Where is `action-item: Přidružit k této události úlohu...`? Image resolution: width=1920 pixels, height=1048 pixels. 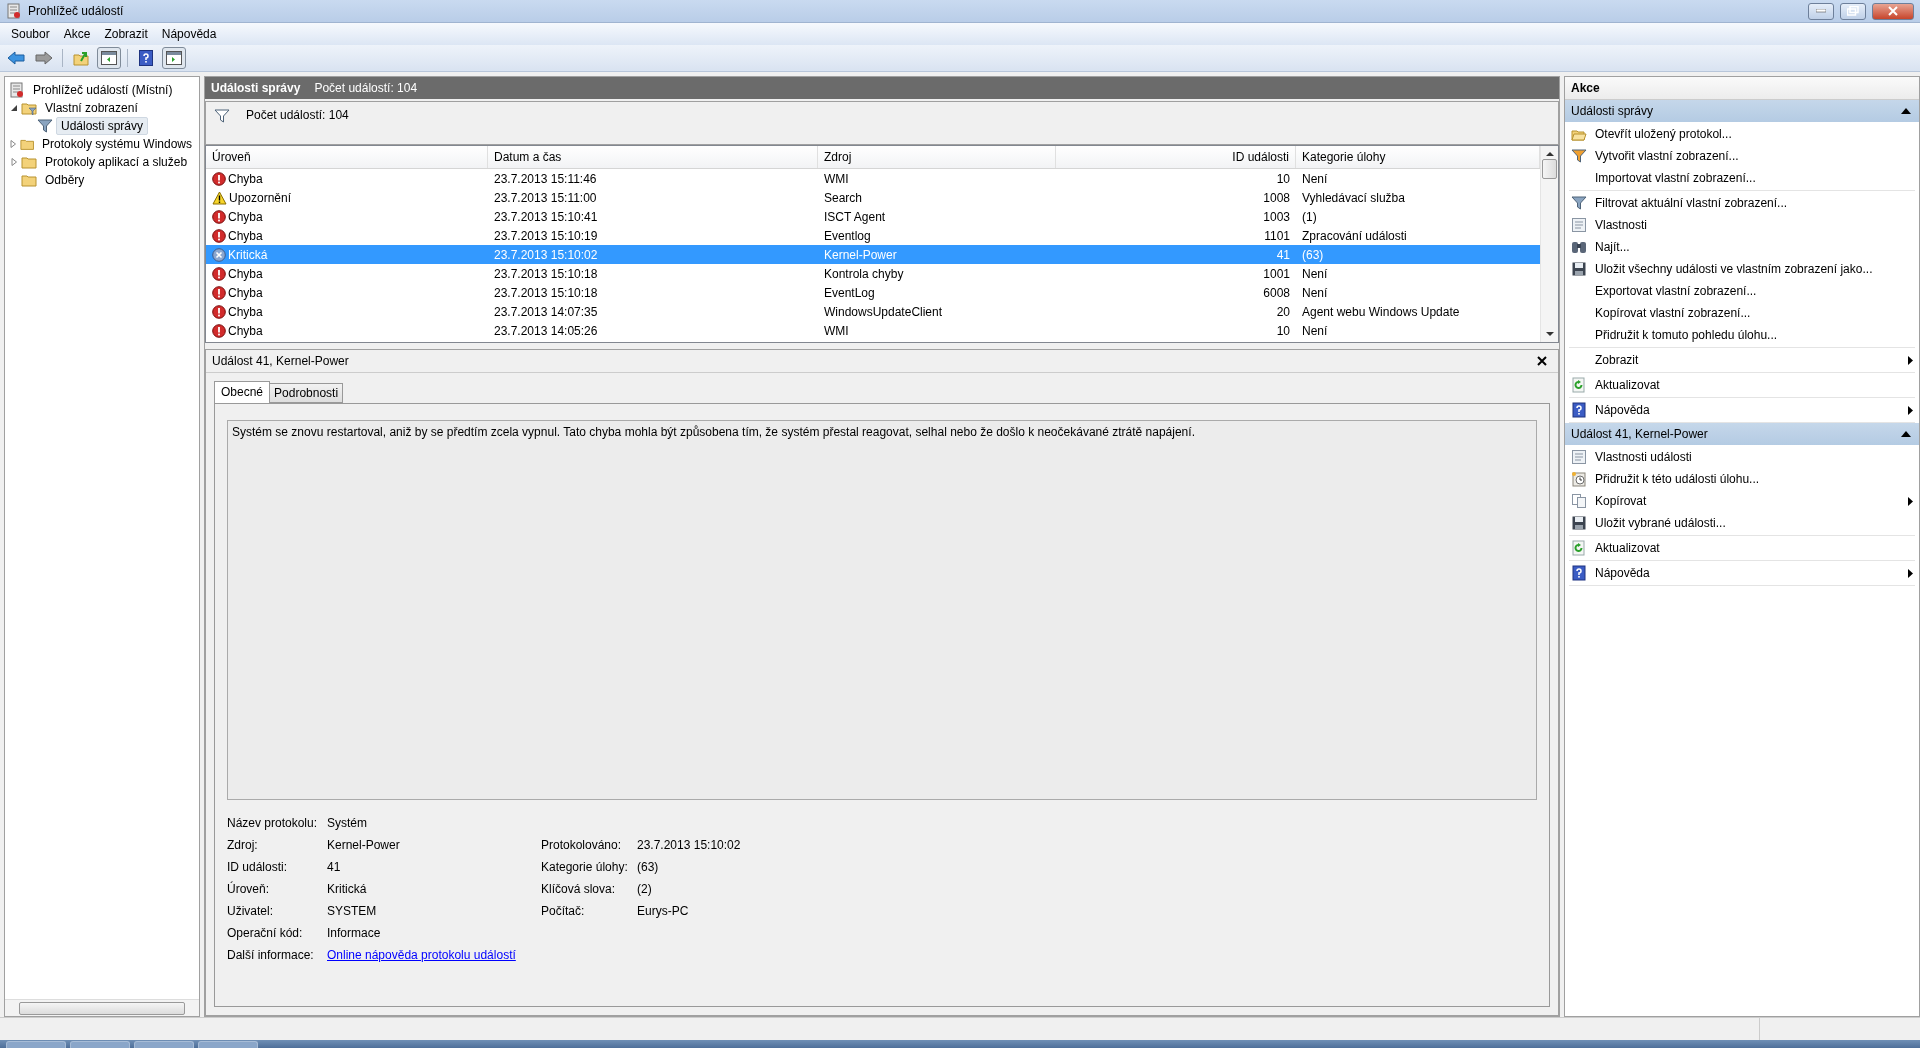 action-item: Přidružit k této události úlohu... is located at coordinates (1742, 479).